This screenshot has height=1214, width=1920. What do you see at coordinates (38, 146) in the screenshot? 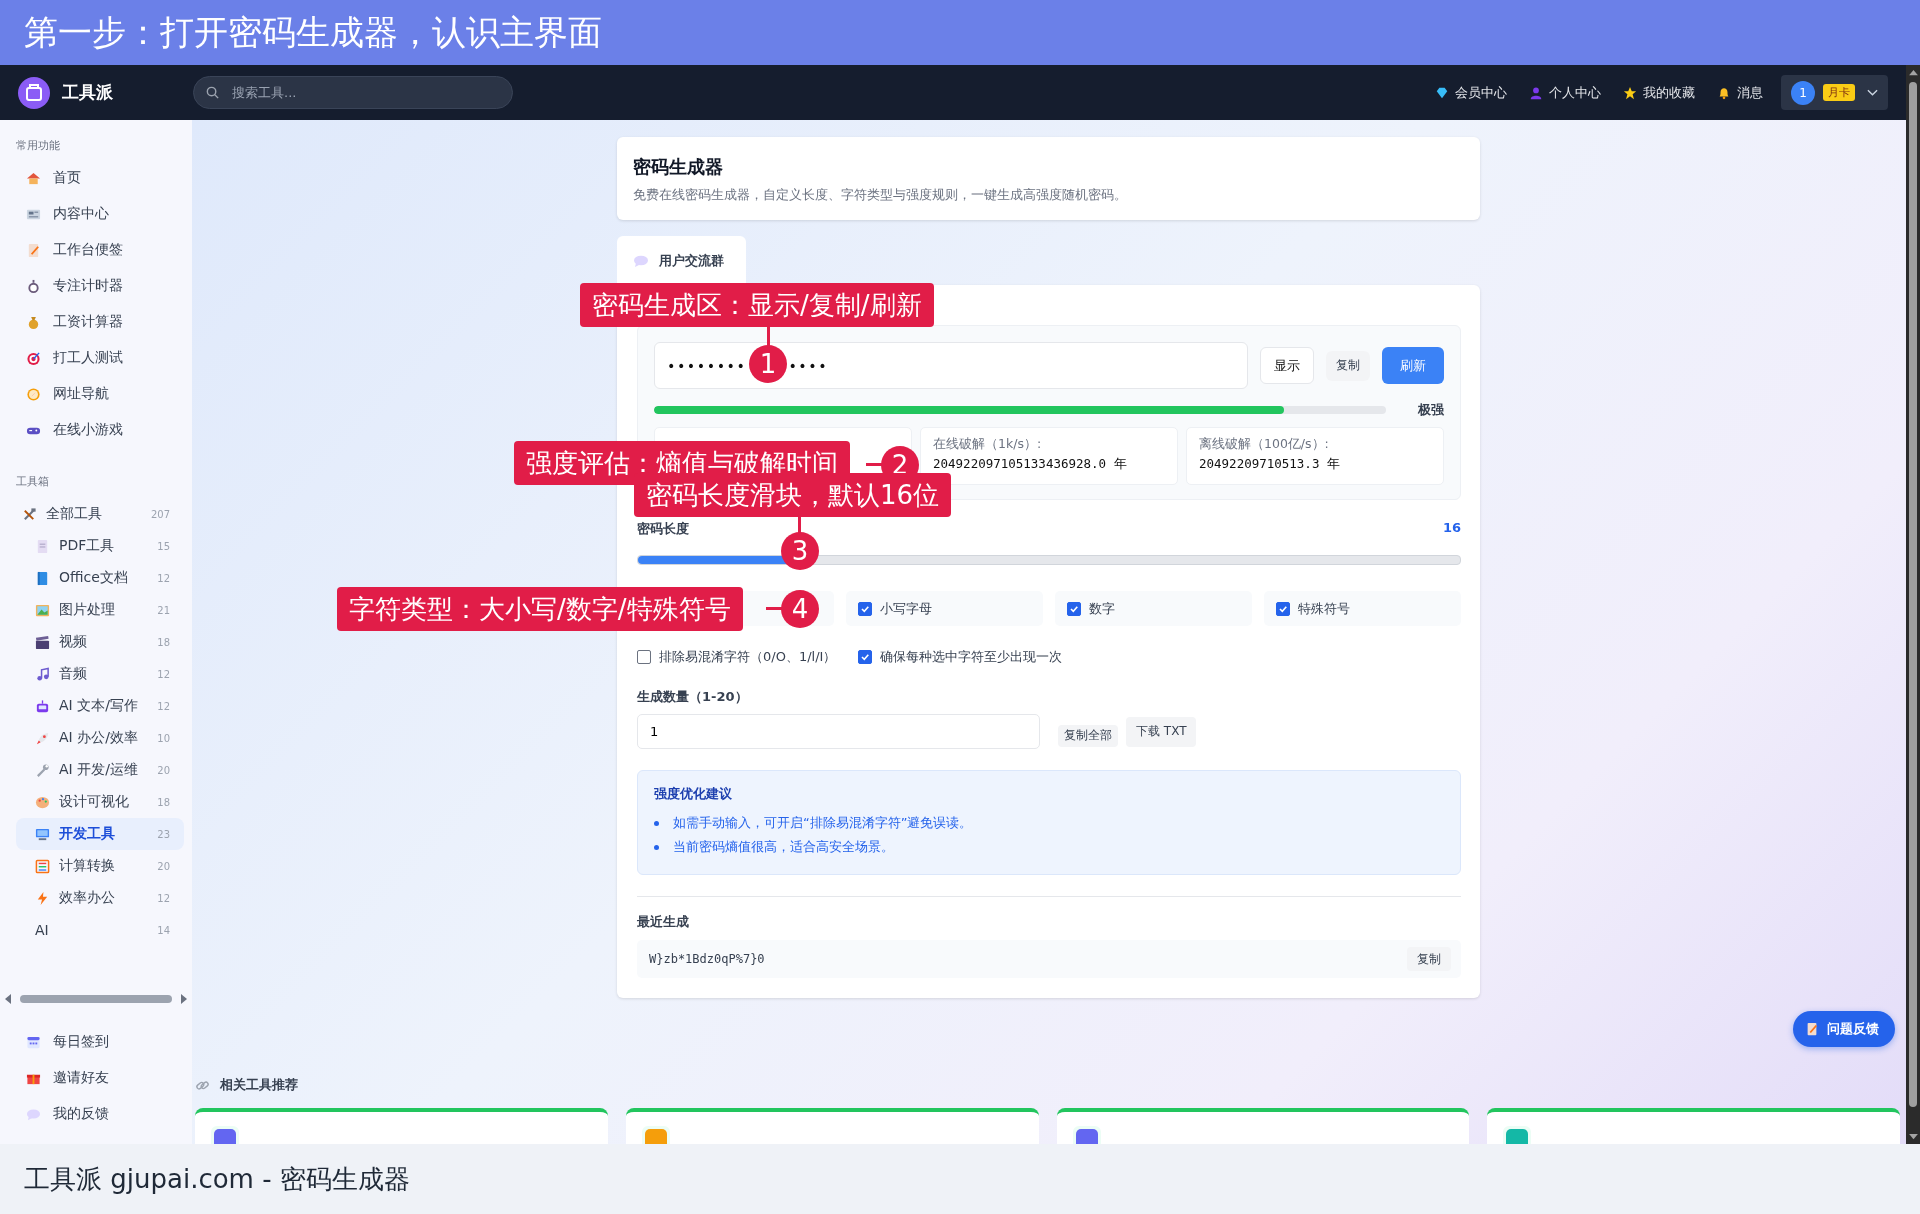
I see `section-heading: 常用功能` at bounding box center [38, 146].